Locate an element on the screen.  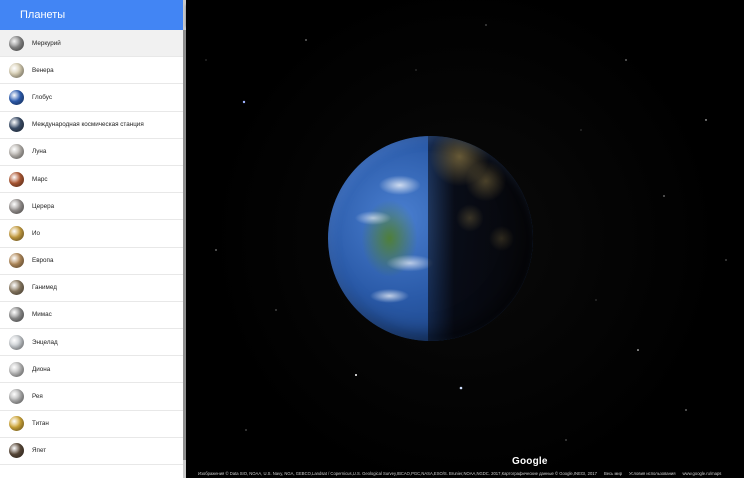
planet-label: Ганимед is located at coordinates (44, 288).